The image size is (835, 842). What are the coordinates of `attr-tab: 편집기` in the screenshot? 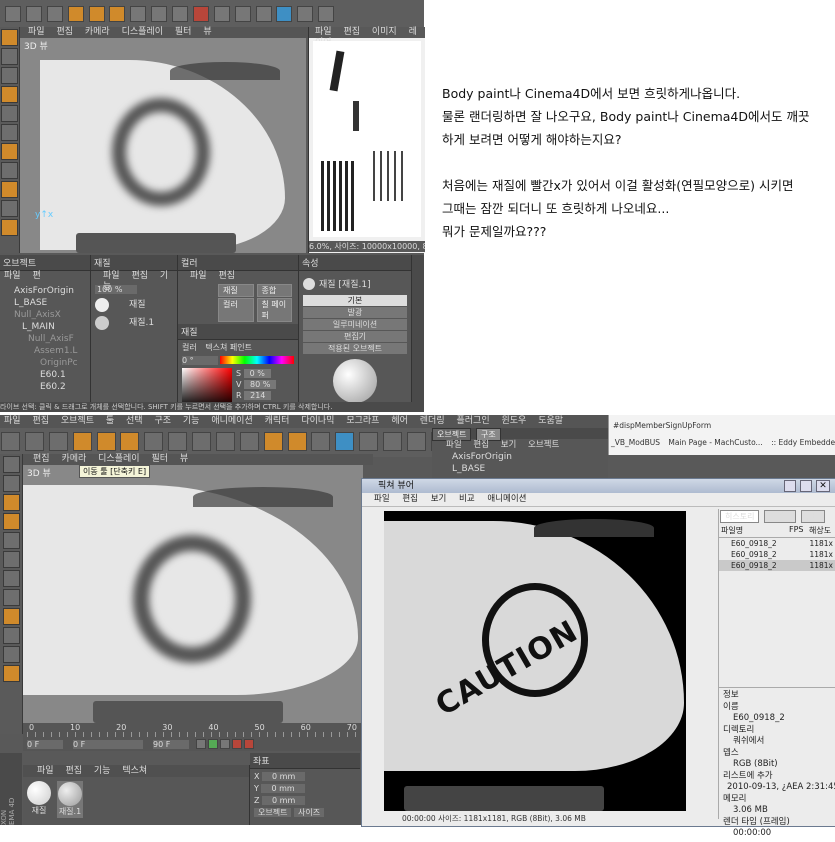 It's located at (355, 336).